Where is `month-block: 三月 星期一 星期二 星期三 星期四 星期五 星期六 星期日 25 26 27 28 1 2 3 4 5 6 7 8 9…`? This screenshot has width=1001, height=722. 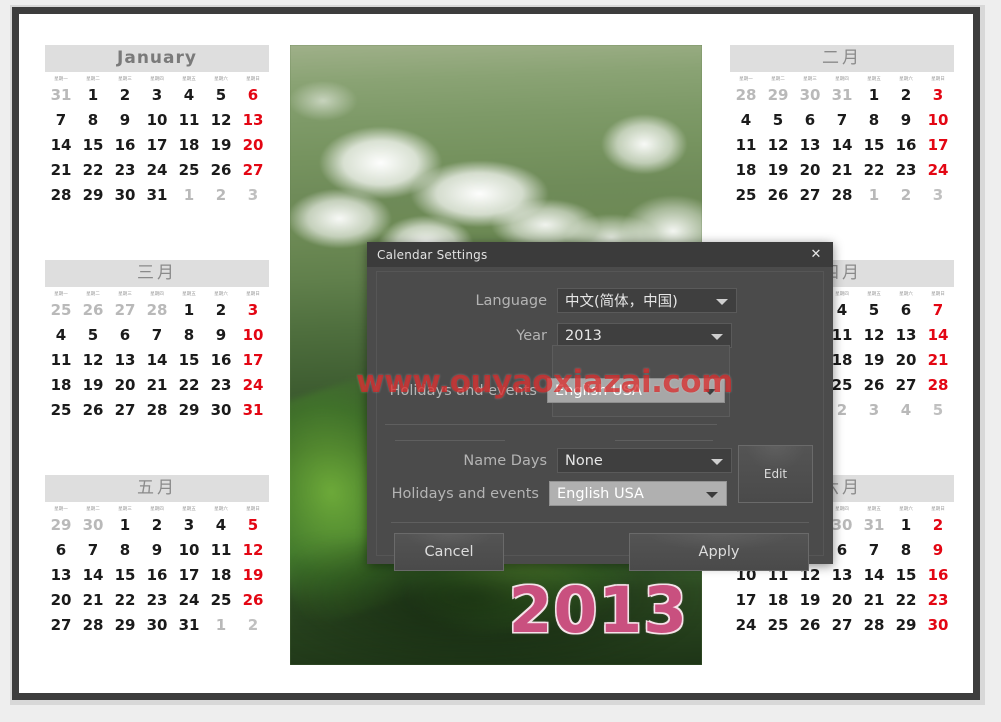
month-block: 三月 星期一 星期二 星期三 星期四 星期五 星期六 星期日 25 26 27 28 1 2 3 4 5 6 7 8 9… is located at coordinates (157, 341).